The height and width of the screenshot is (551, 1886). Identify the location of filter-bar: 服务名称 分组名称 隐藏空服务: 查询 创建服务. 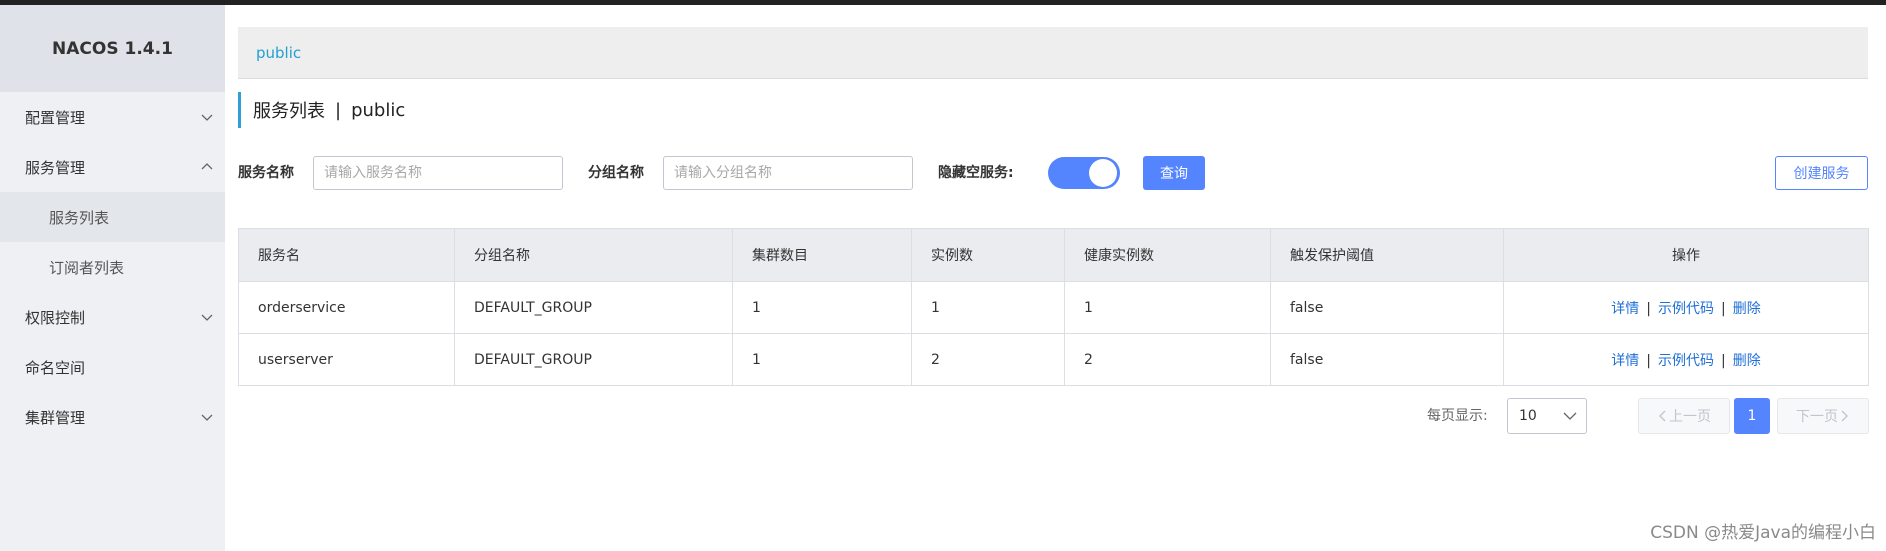
(1053, 173).